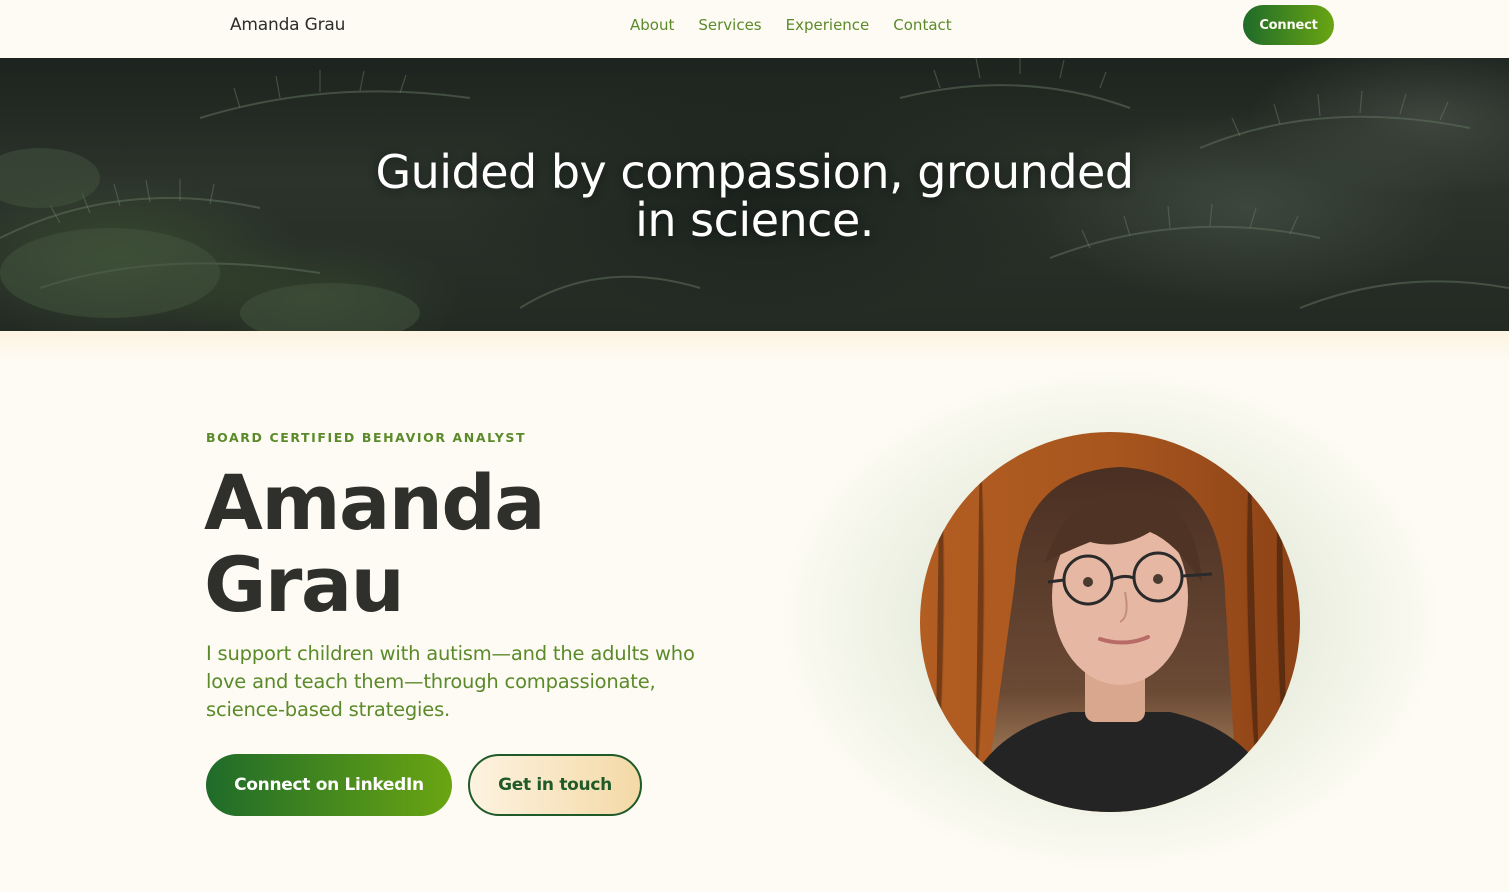  What do you see at coordinates (922, 25) in the screenshot?
I see `nav-link-contact: Contact` at bounding box center [922, 25].